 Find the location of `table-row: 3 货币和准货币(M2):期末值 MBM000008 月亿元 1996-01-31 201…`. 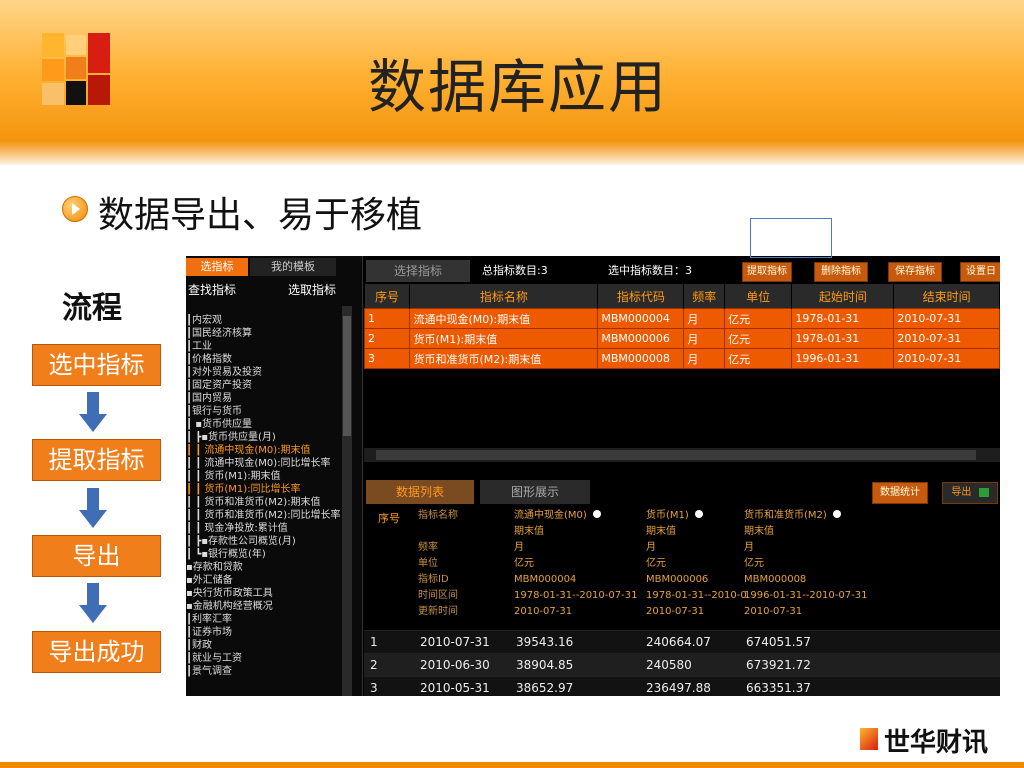

table-row: 3 货币和准货币(M2):期末值 MBM000008 月亿元 1996-01-31 201… is located at coordinates (681, 358).